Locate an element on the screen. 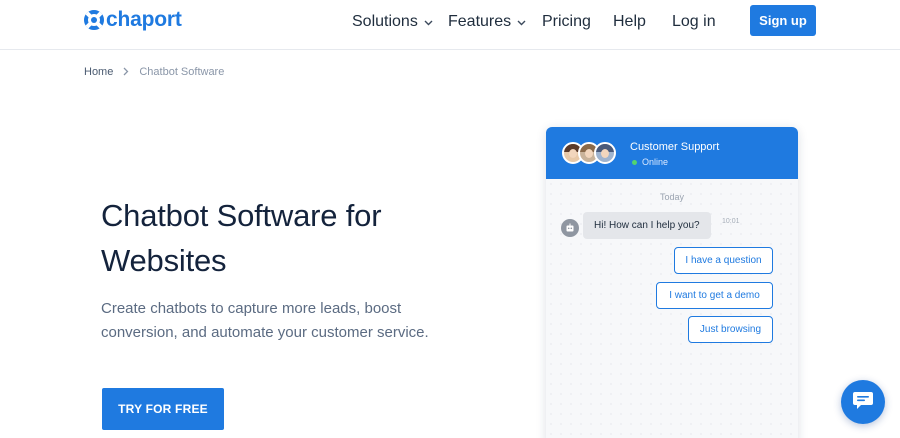 The height and width of the screenshot is (438, 900). chaport-logo: chaport is located at coordinates (133, 20).